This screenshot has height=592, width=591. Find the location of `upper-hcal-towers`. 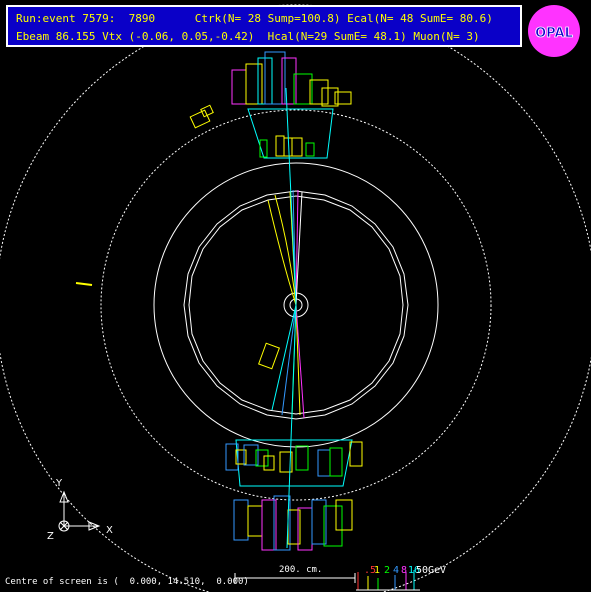

upper-hcal-towers is located at coordinates (291, 104).